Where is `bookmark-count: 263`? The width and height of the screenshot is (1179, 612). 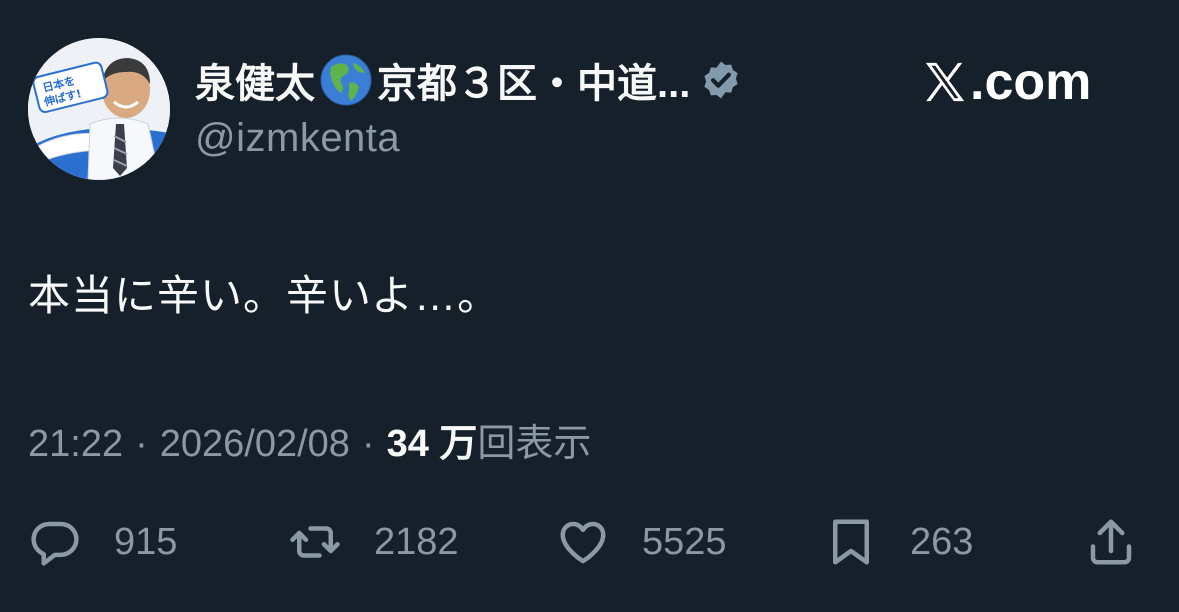
bookmark-count: 263 is located at coordinates (942, 541).